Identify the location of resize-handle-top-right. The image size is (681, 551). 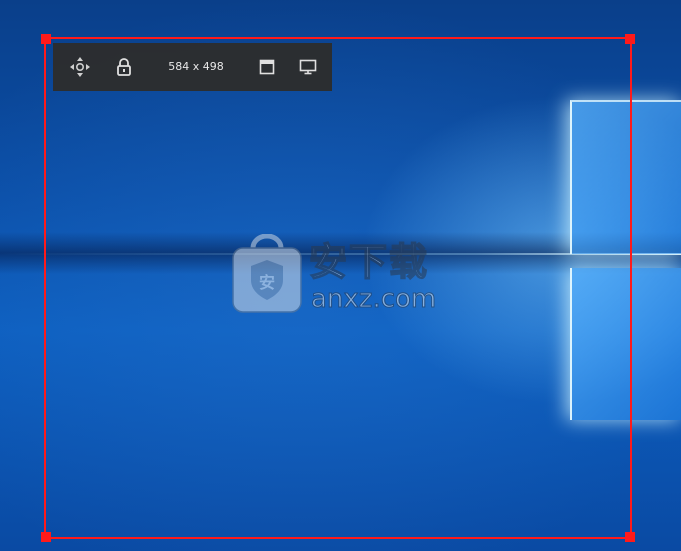
(630, 39).